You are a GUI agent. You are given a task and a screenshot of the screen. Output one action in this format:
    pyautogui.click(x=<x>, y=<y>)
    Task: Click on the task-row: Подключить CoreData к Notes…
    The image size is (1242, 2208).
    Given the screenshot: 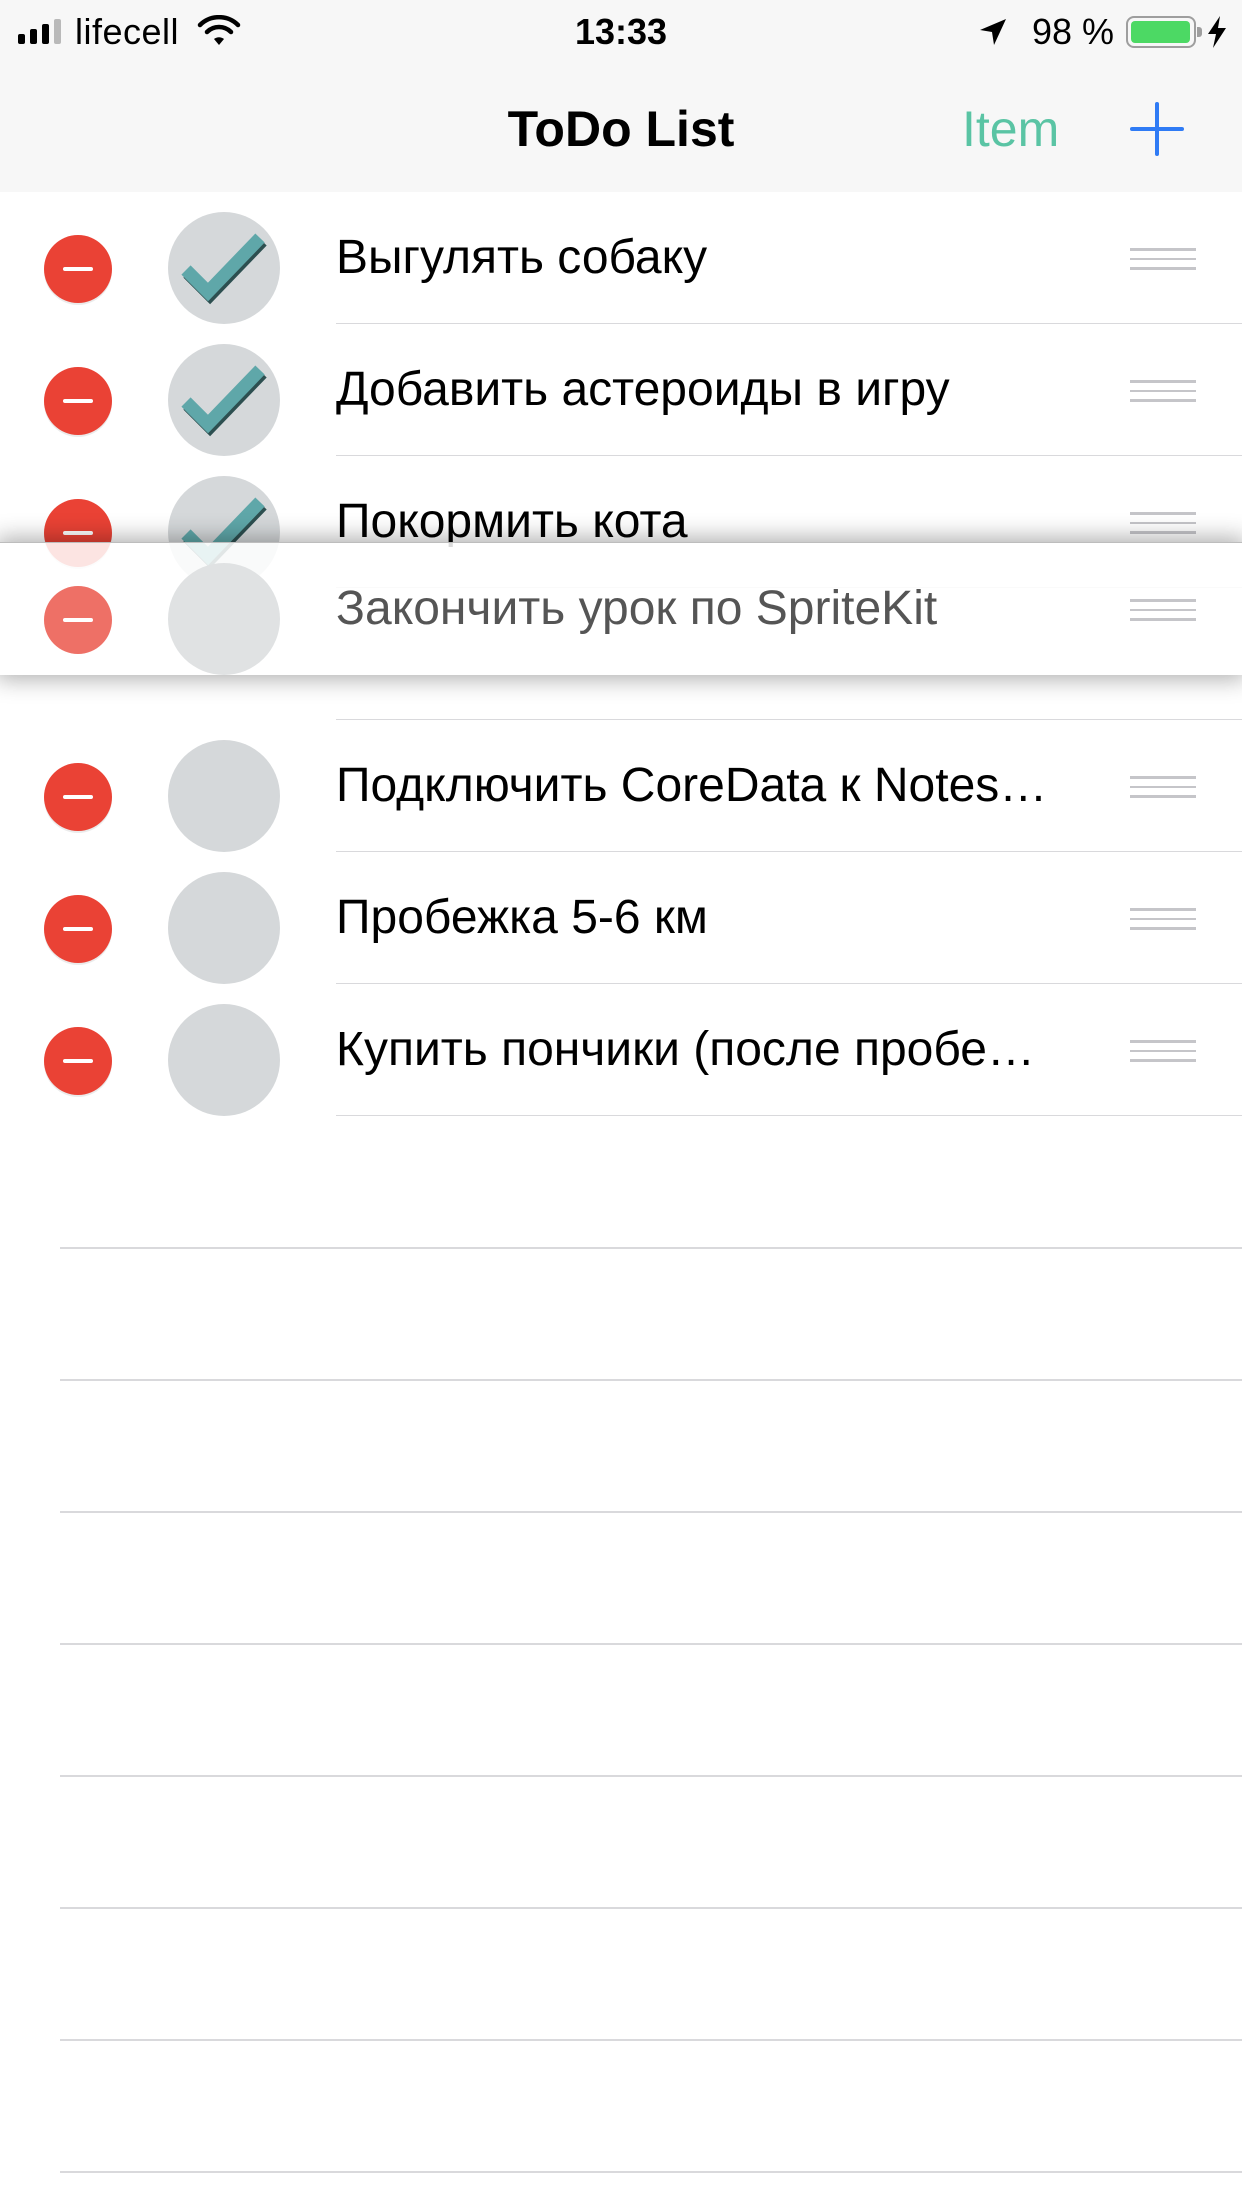 What is the action you would take?
    pyautogui.click(x=621, y=786)
    